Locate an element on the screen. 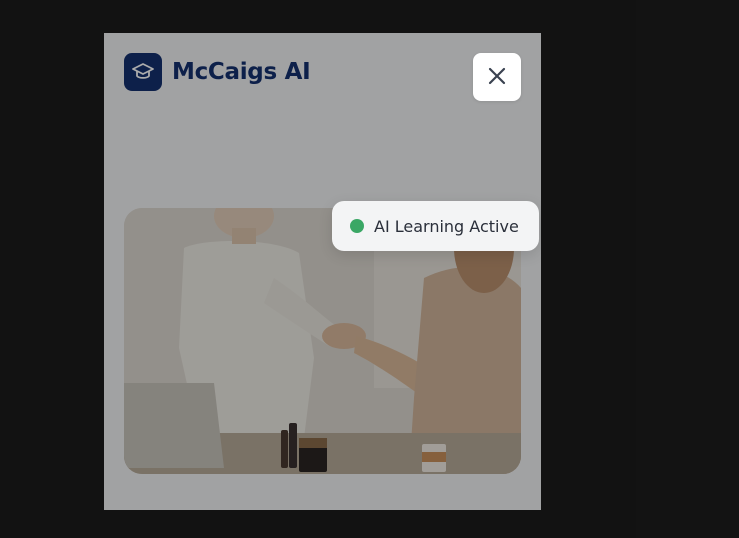  status-label: AI Learning Active is located at coordinates (446, 226).